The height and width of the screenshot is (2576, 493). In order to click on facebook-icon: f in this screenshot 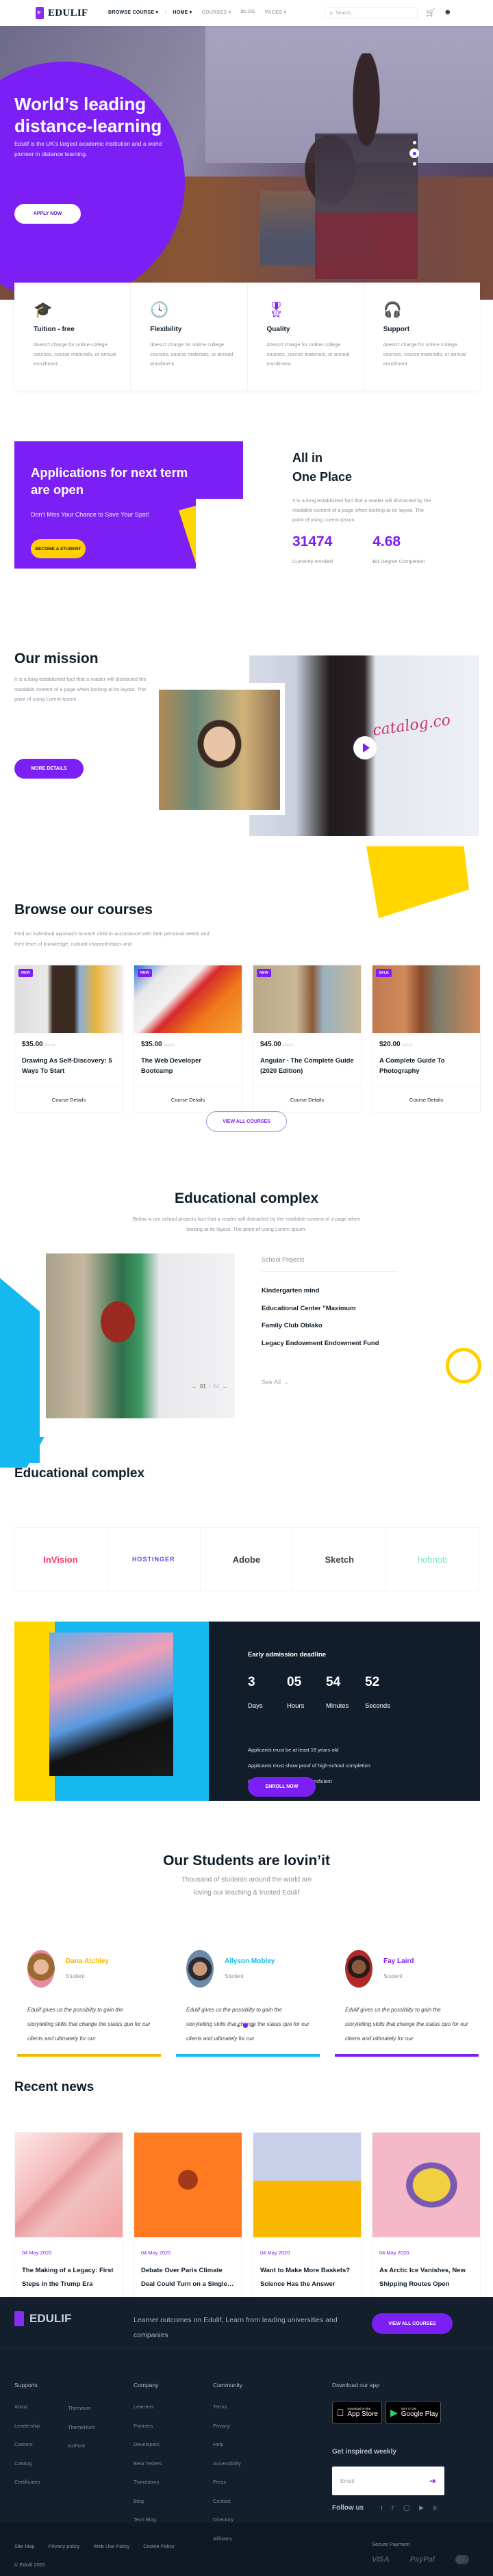, I will do `click(382, 2508)`.